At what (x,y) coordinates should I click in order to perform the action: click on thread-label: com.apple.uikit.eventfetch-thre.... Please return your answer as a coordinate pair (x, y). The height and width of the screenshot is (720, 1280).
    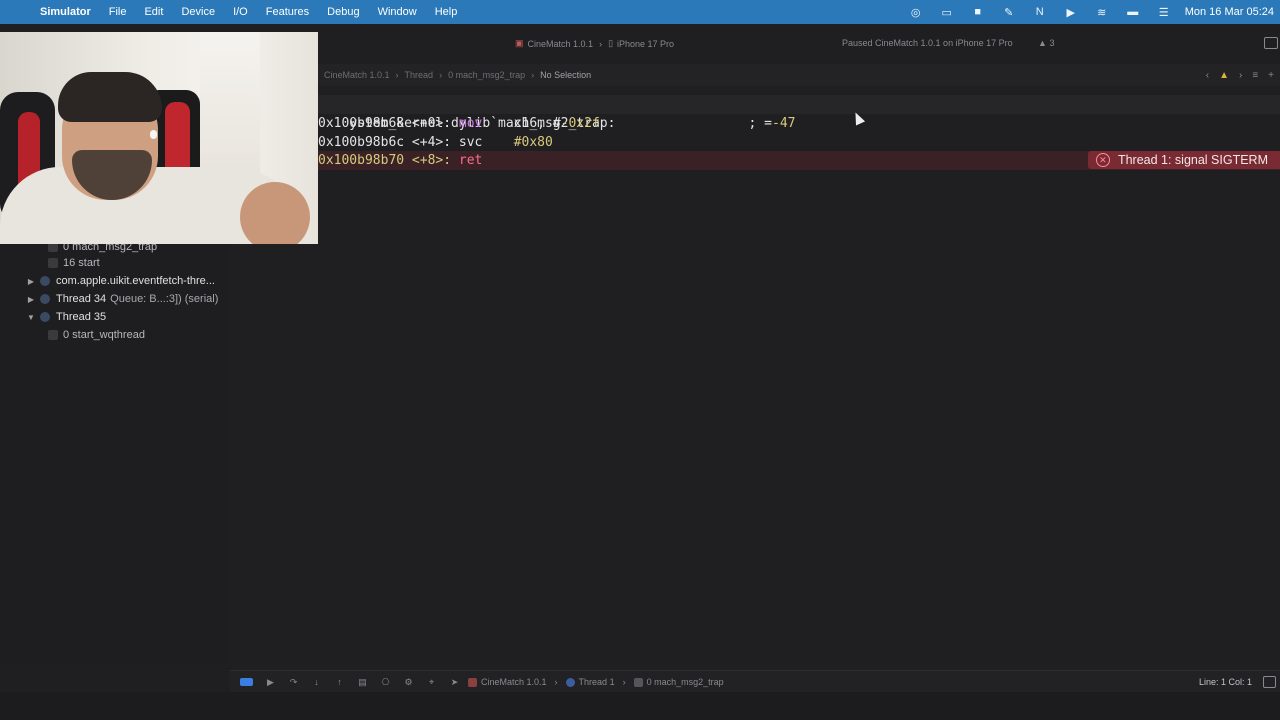
    Looking at the image, I should click on (135, 281).